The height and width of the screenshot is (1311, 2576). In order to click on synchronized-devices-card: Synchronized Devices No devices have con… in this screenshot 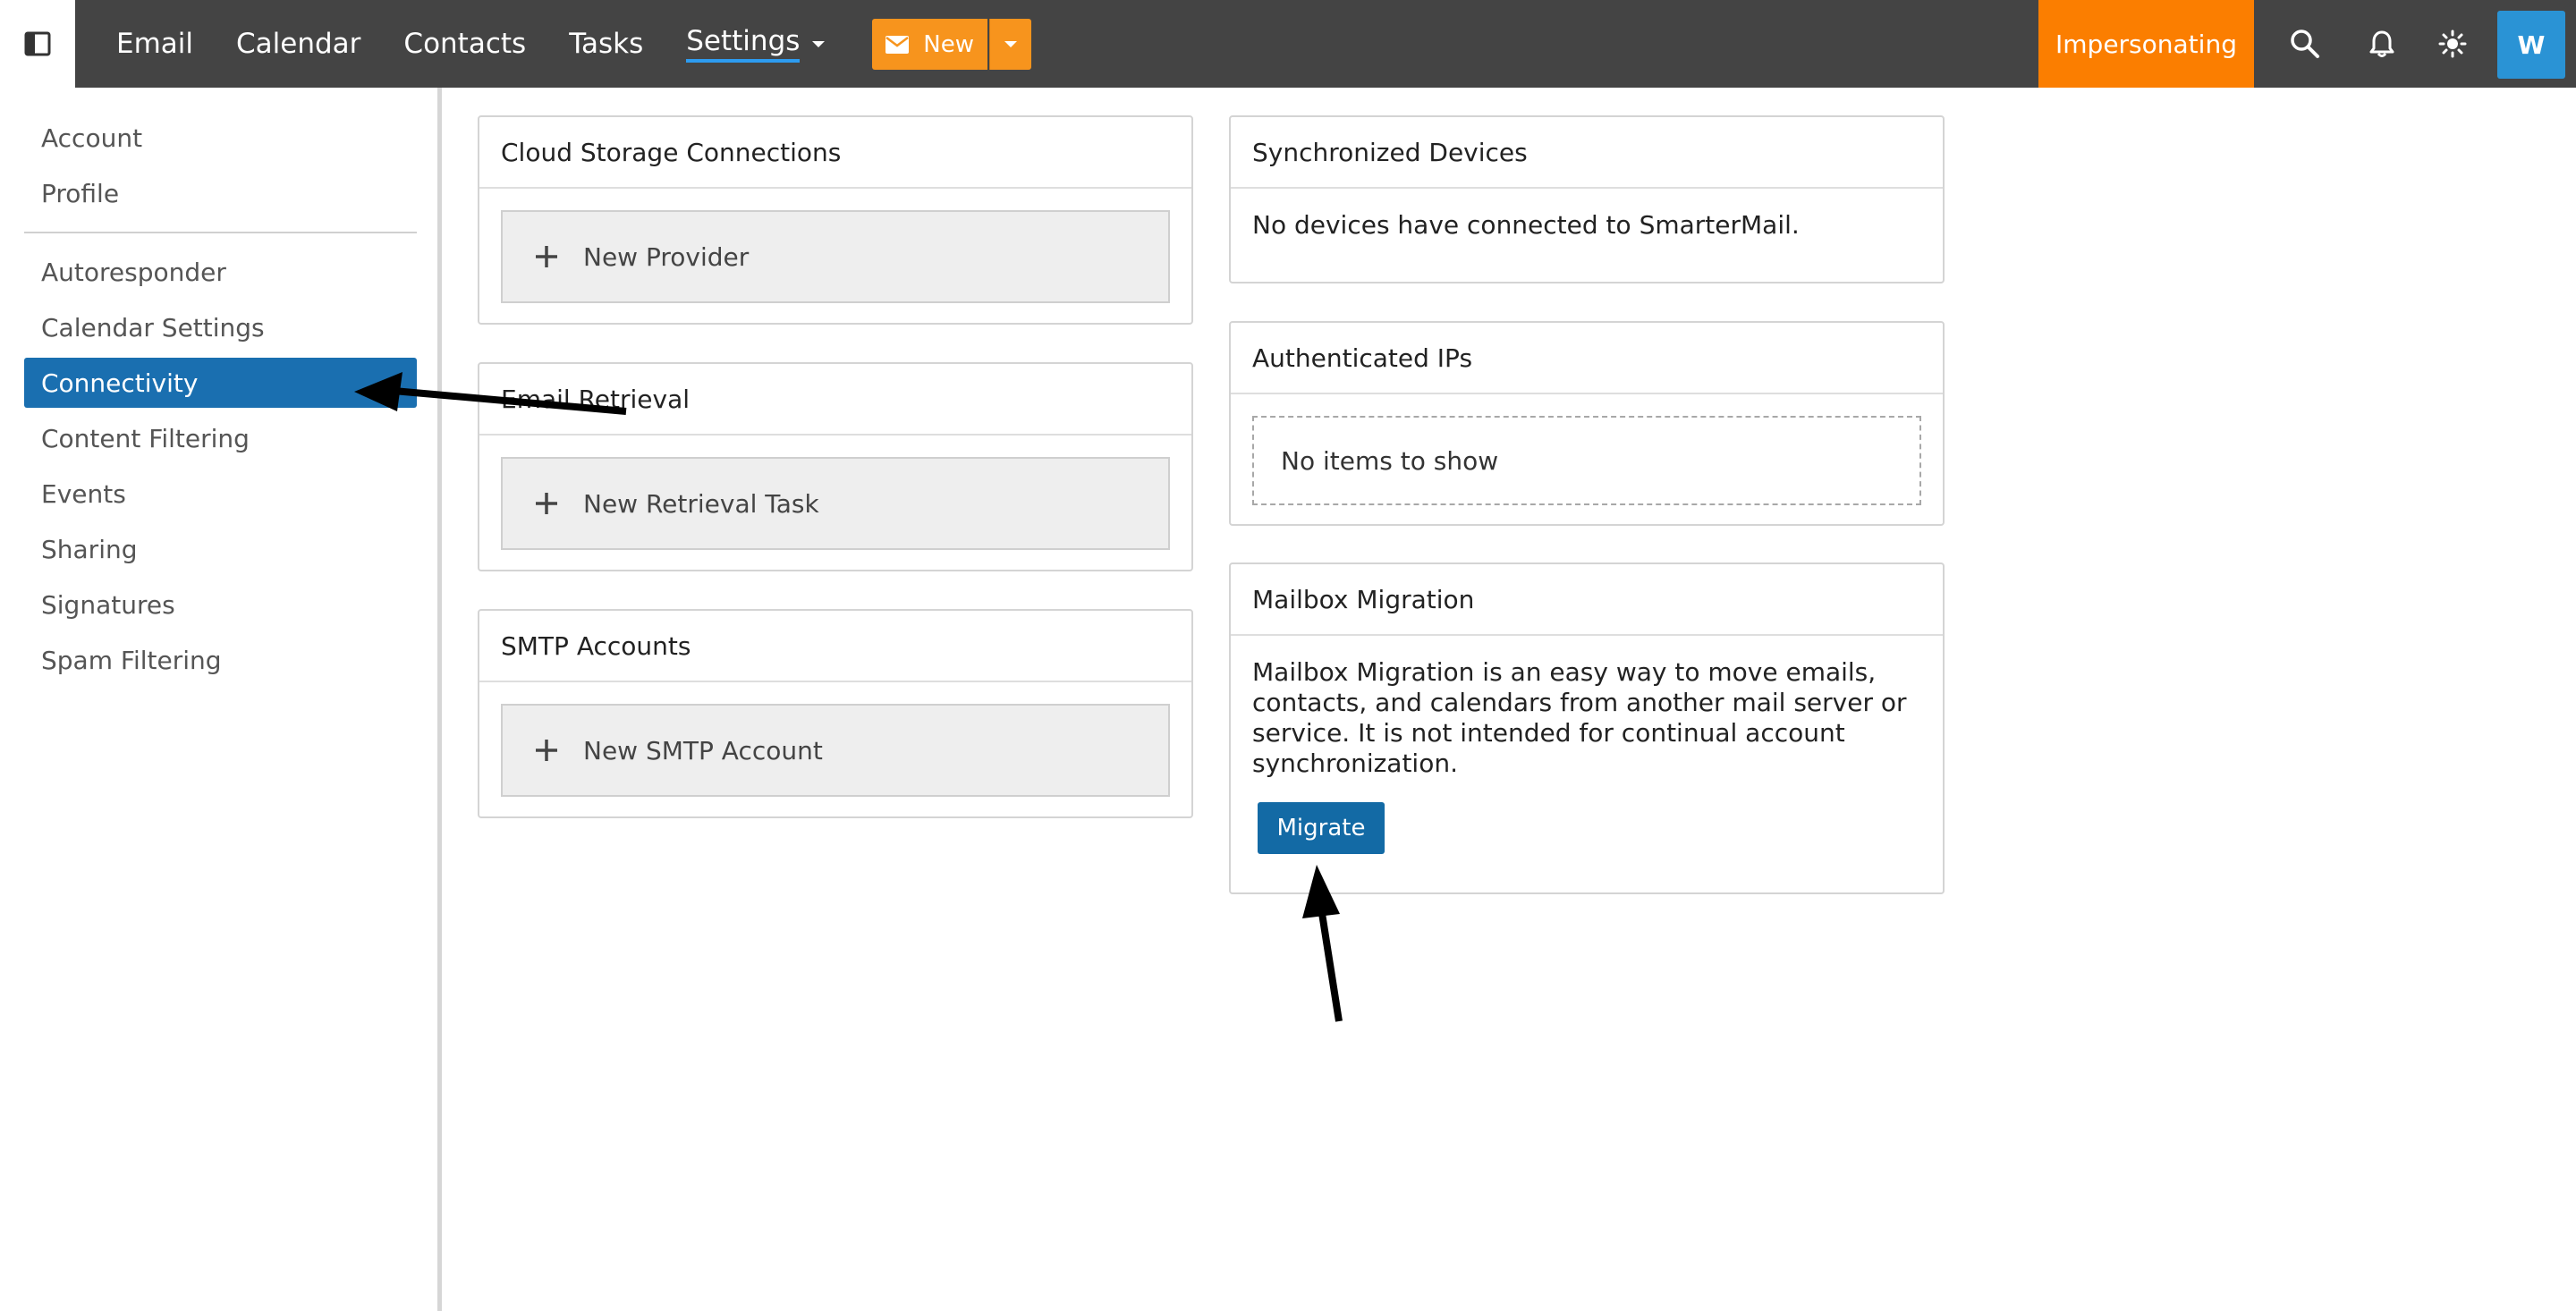, I will do `click(1587, 199)`.